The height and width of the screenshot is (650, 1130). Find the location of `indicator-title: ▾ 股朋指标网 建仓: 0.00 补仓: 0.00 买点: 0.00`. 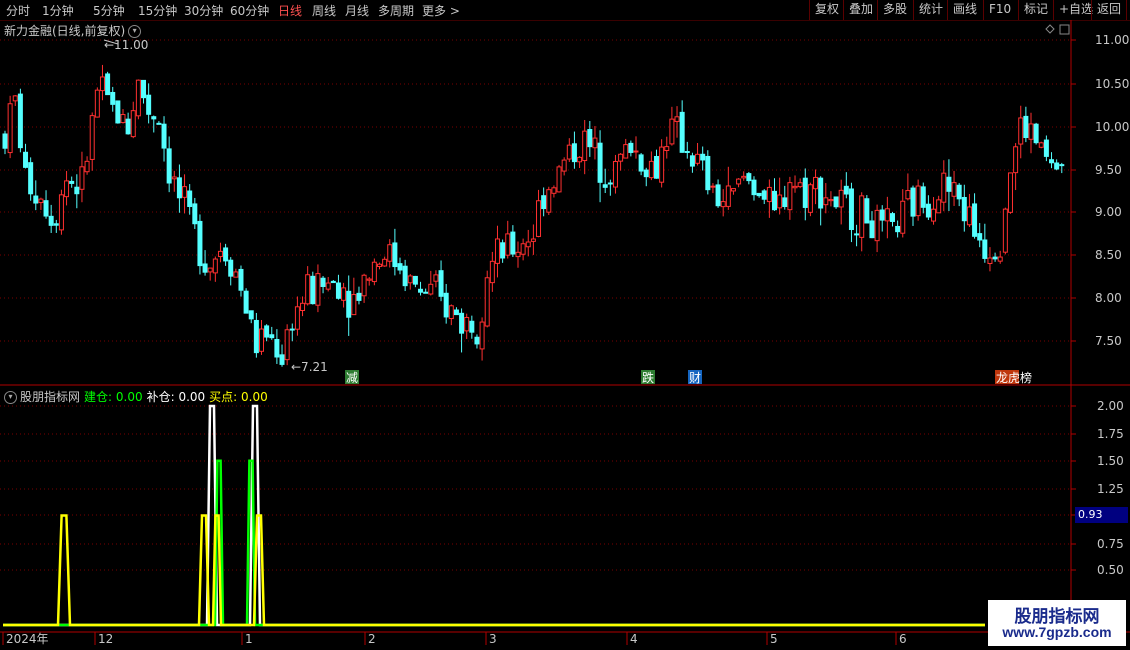

indicator-title: ▾ 股朋指标网 建仓: 0.00 补仓: 0.00 买点: 0.00 is located at coordinates (138, 396).